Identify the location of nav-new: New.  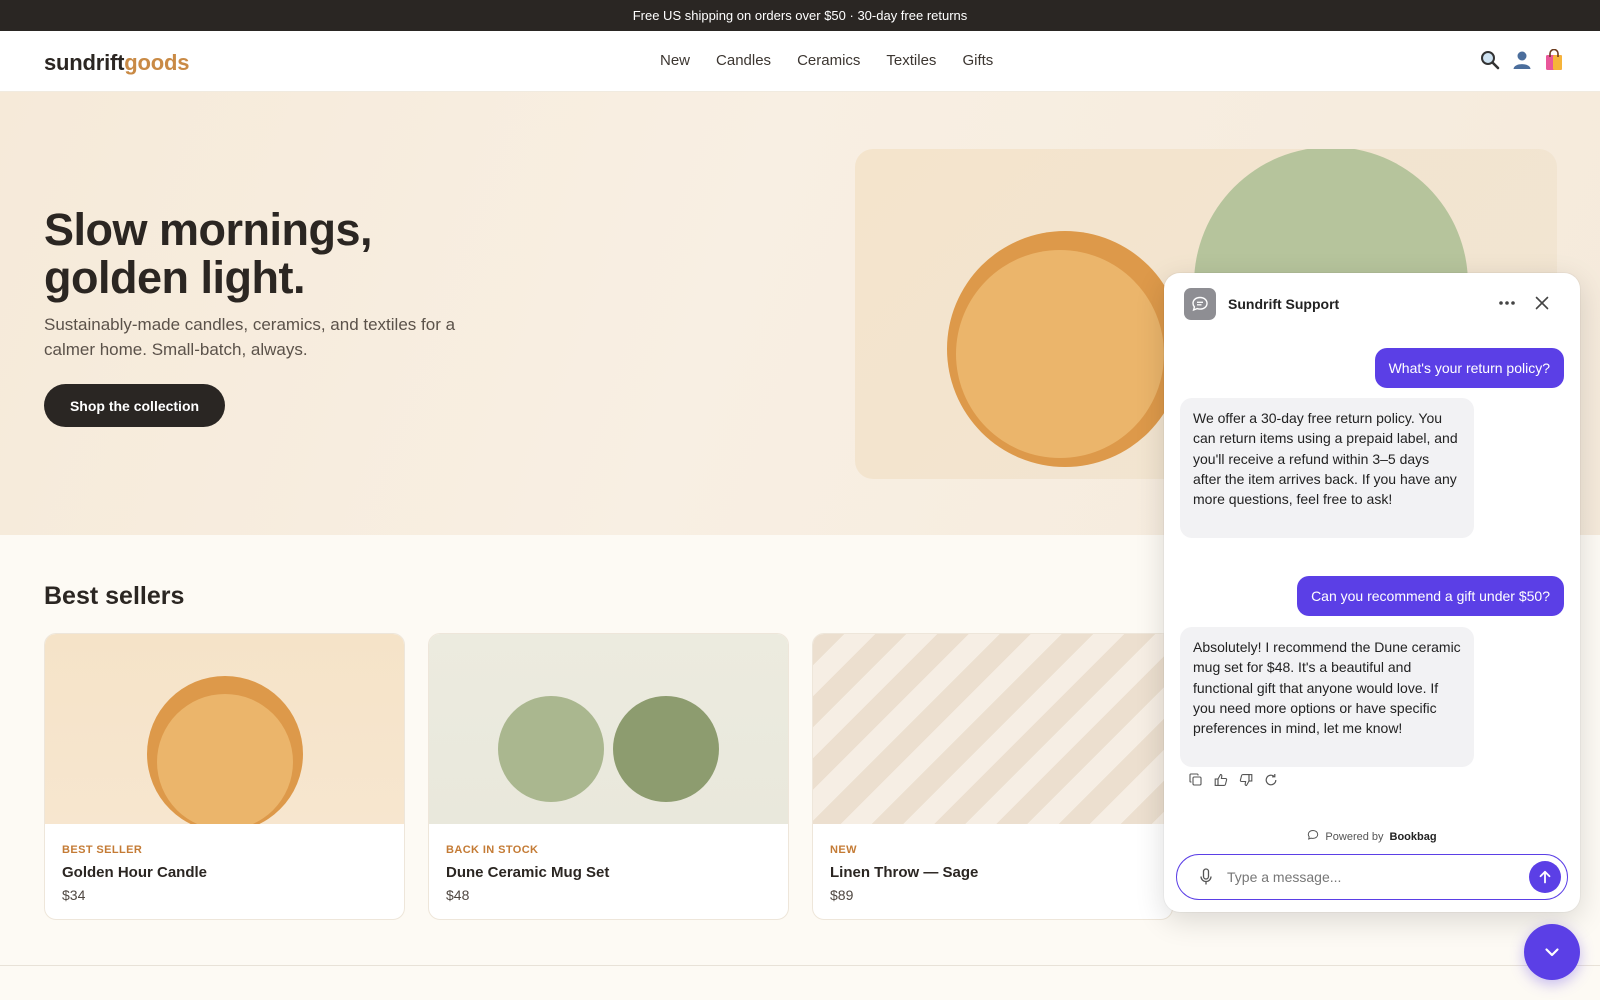
(675, 60).